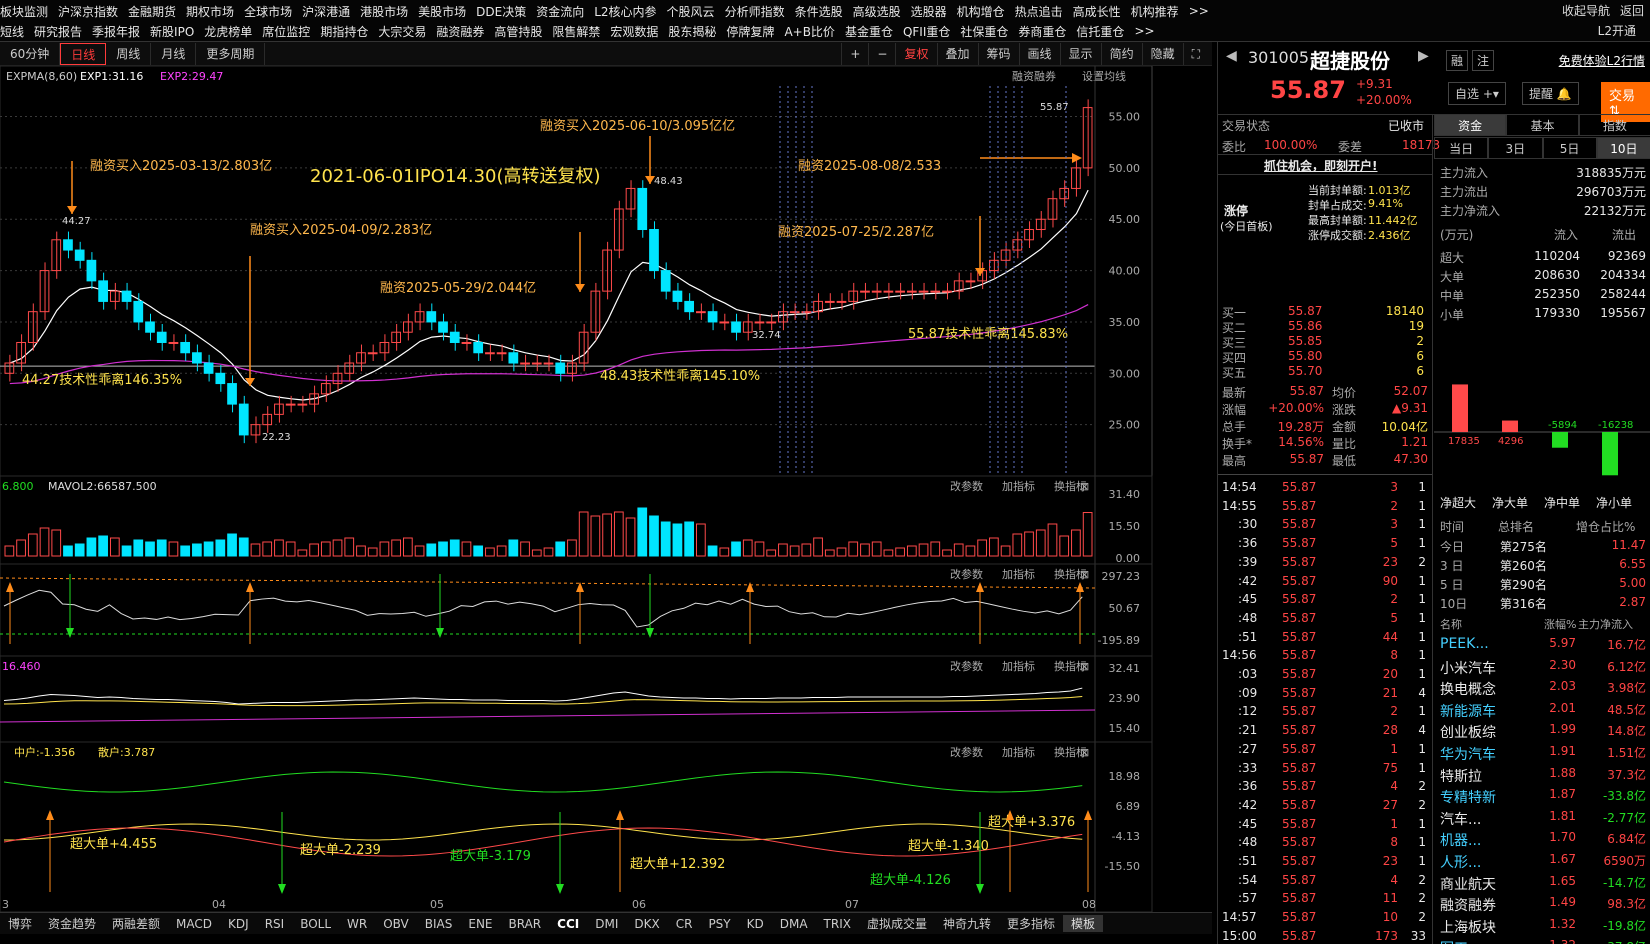 The height and width of the screenshot is (944, 1650). I want to click on watchlist-button: 自选 +▾, so click(1477, 93).